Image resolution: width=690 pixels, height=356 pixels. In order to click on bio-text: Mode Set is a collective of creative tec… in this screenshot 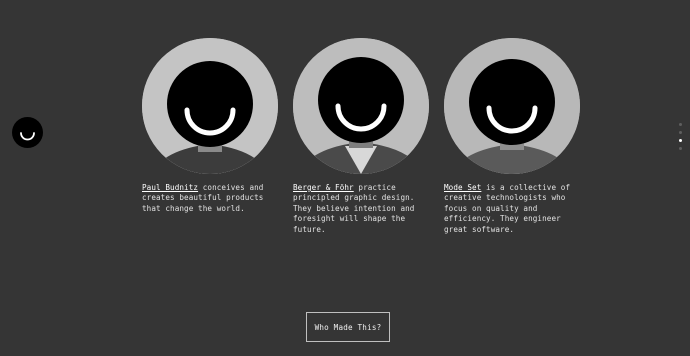, I will do `click(512, 209)`.